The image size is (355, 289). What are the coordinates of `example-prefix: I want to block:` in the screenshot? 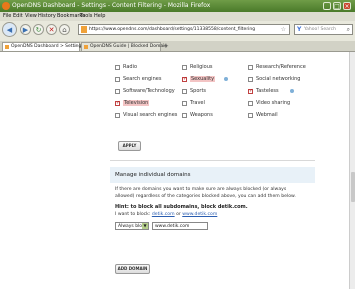 It's located at (133, 214).